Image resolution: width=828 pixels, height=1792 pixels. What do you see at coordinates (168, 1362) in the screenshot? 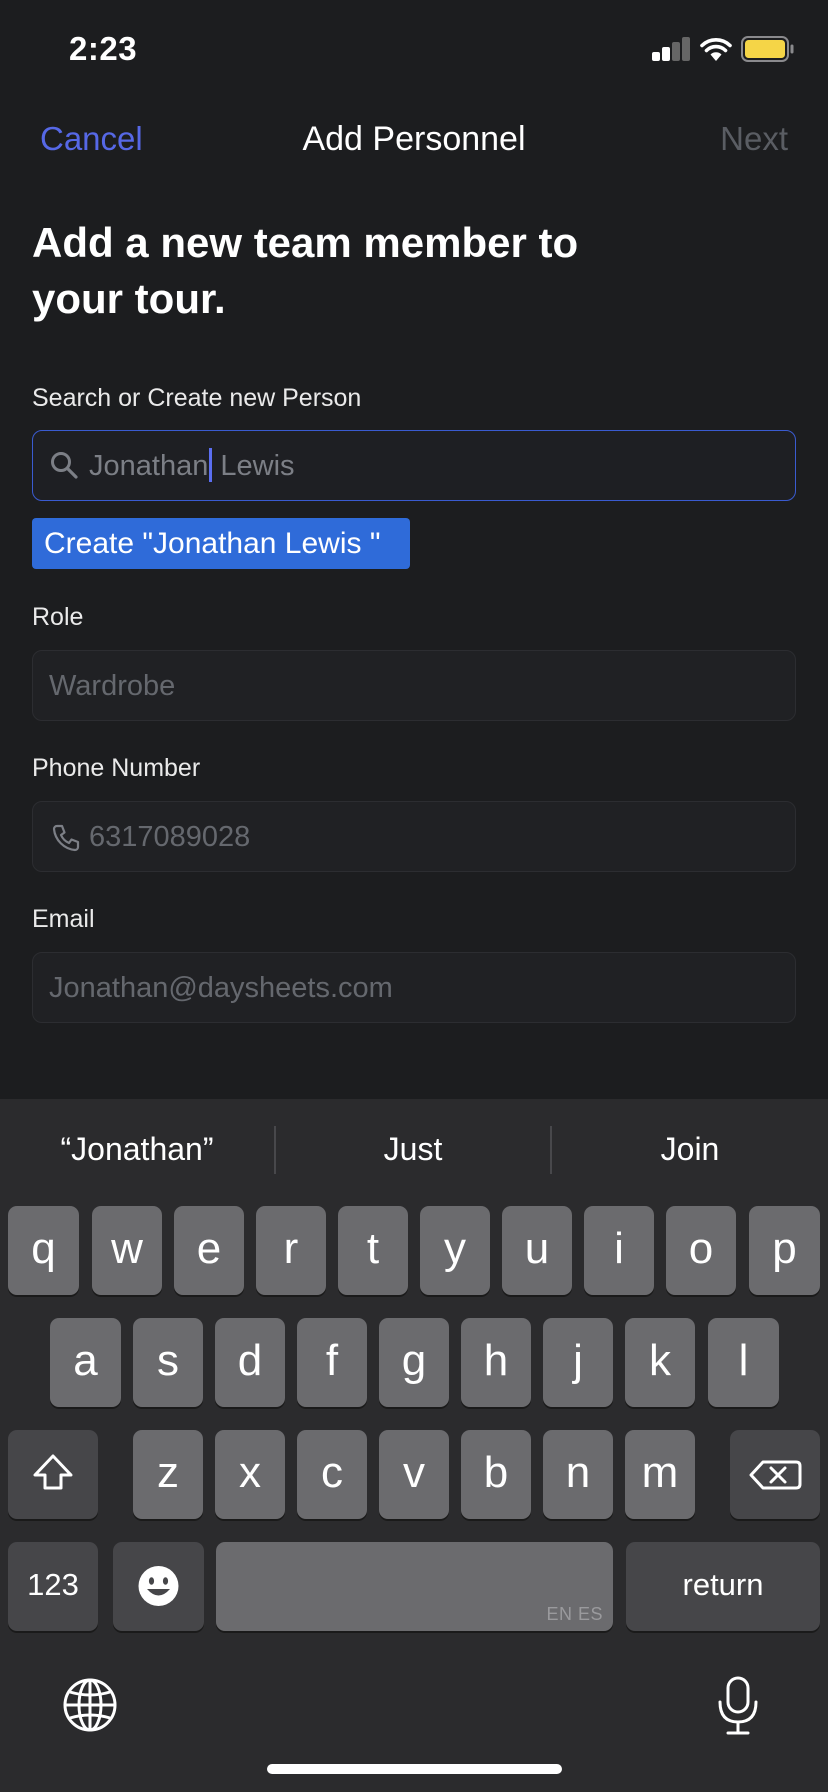
I see `key-s: s` at bounding box center [168, 1362].